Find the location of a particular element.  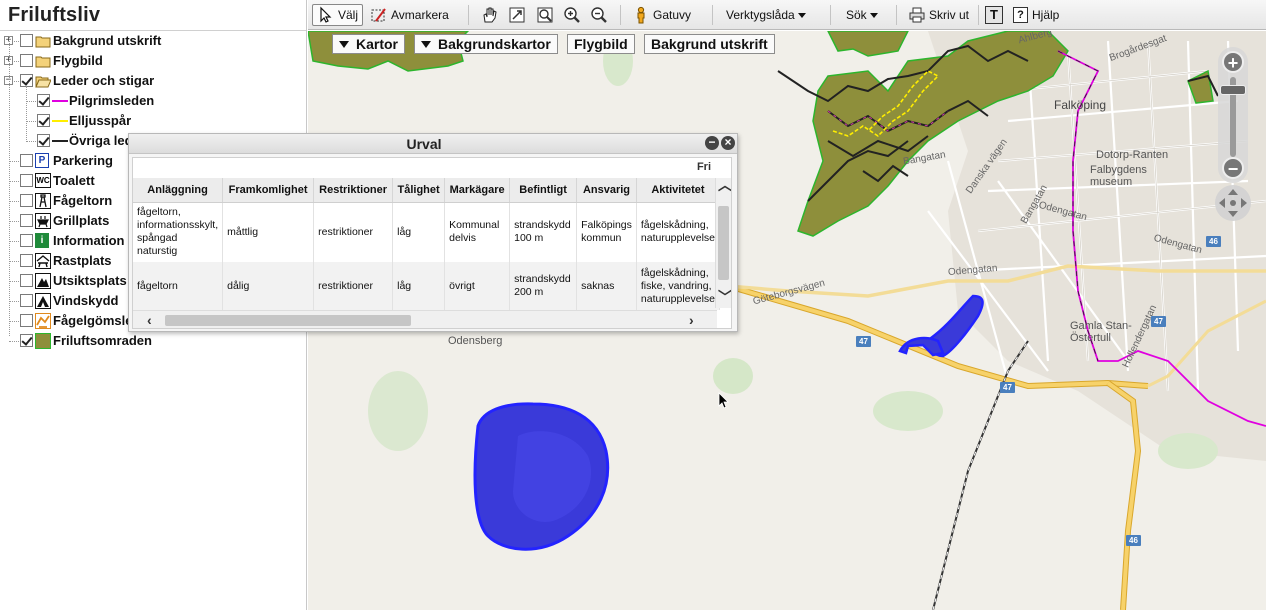

app-title: Friluftsliv is located at coordinates (54, 15).